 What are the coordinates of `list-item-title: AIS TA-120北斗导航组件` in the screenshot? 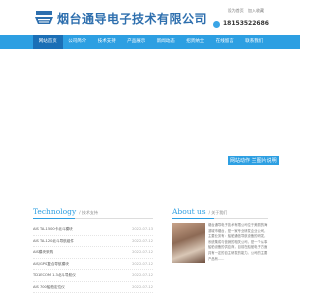 It's located at (53, 241).